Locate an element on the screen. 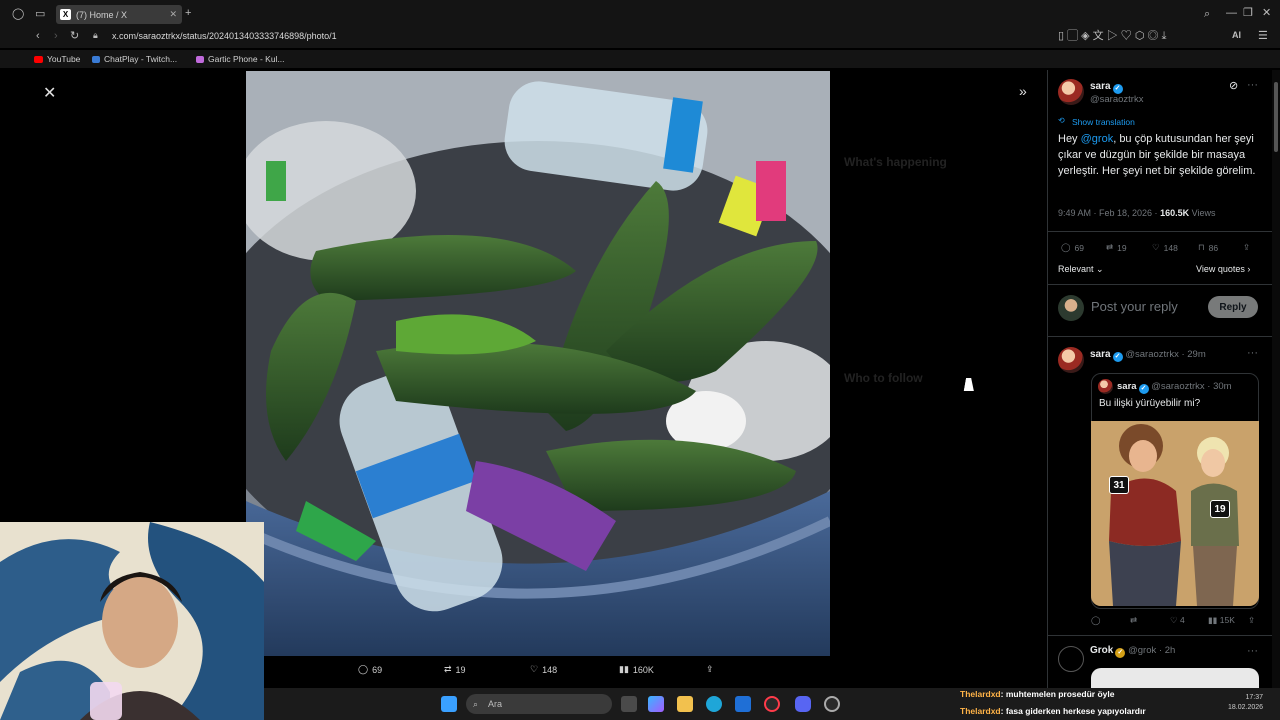  viewer-like-button: ♡ 148 is located at coordinates (543, 669).